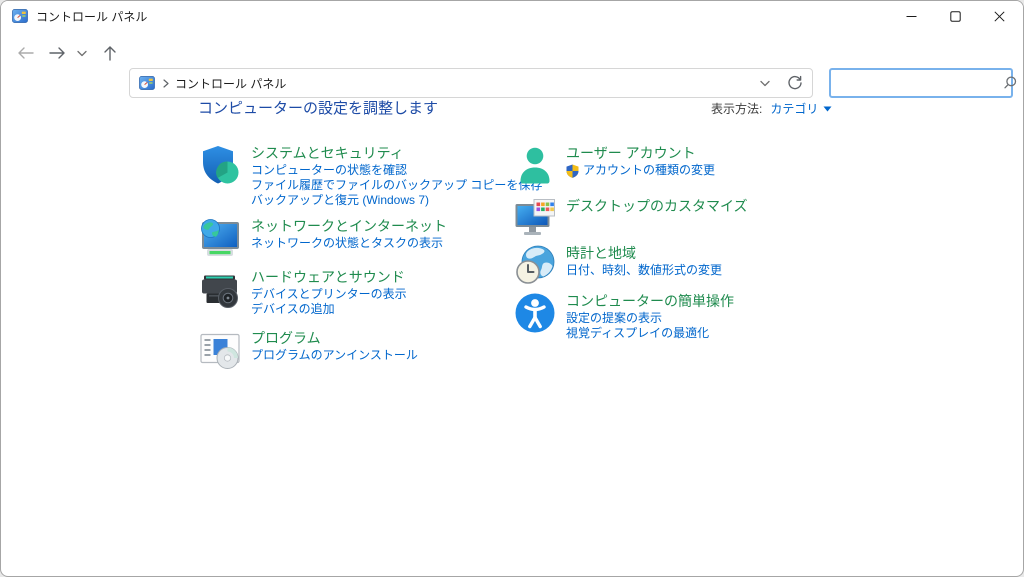 The image size is (1024, 577). What do you see at coordinates (572, 171) in the screenshot?
I see `uac-shield-icon` at bounding box center [572, 171].